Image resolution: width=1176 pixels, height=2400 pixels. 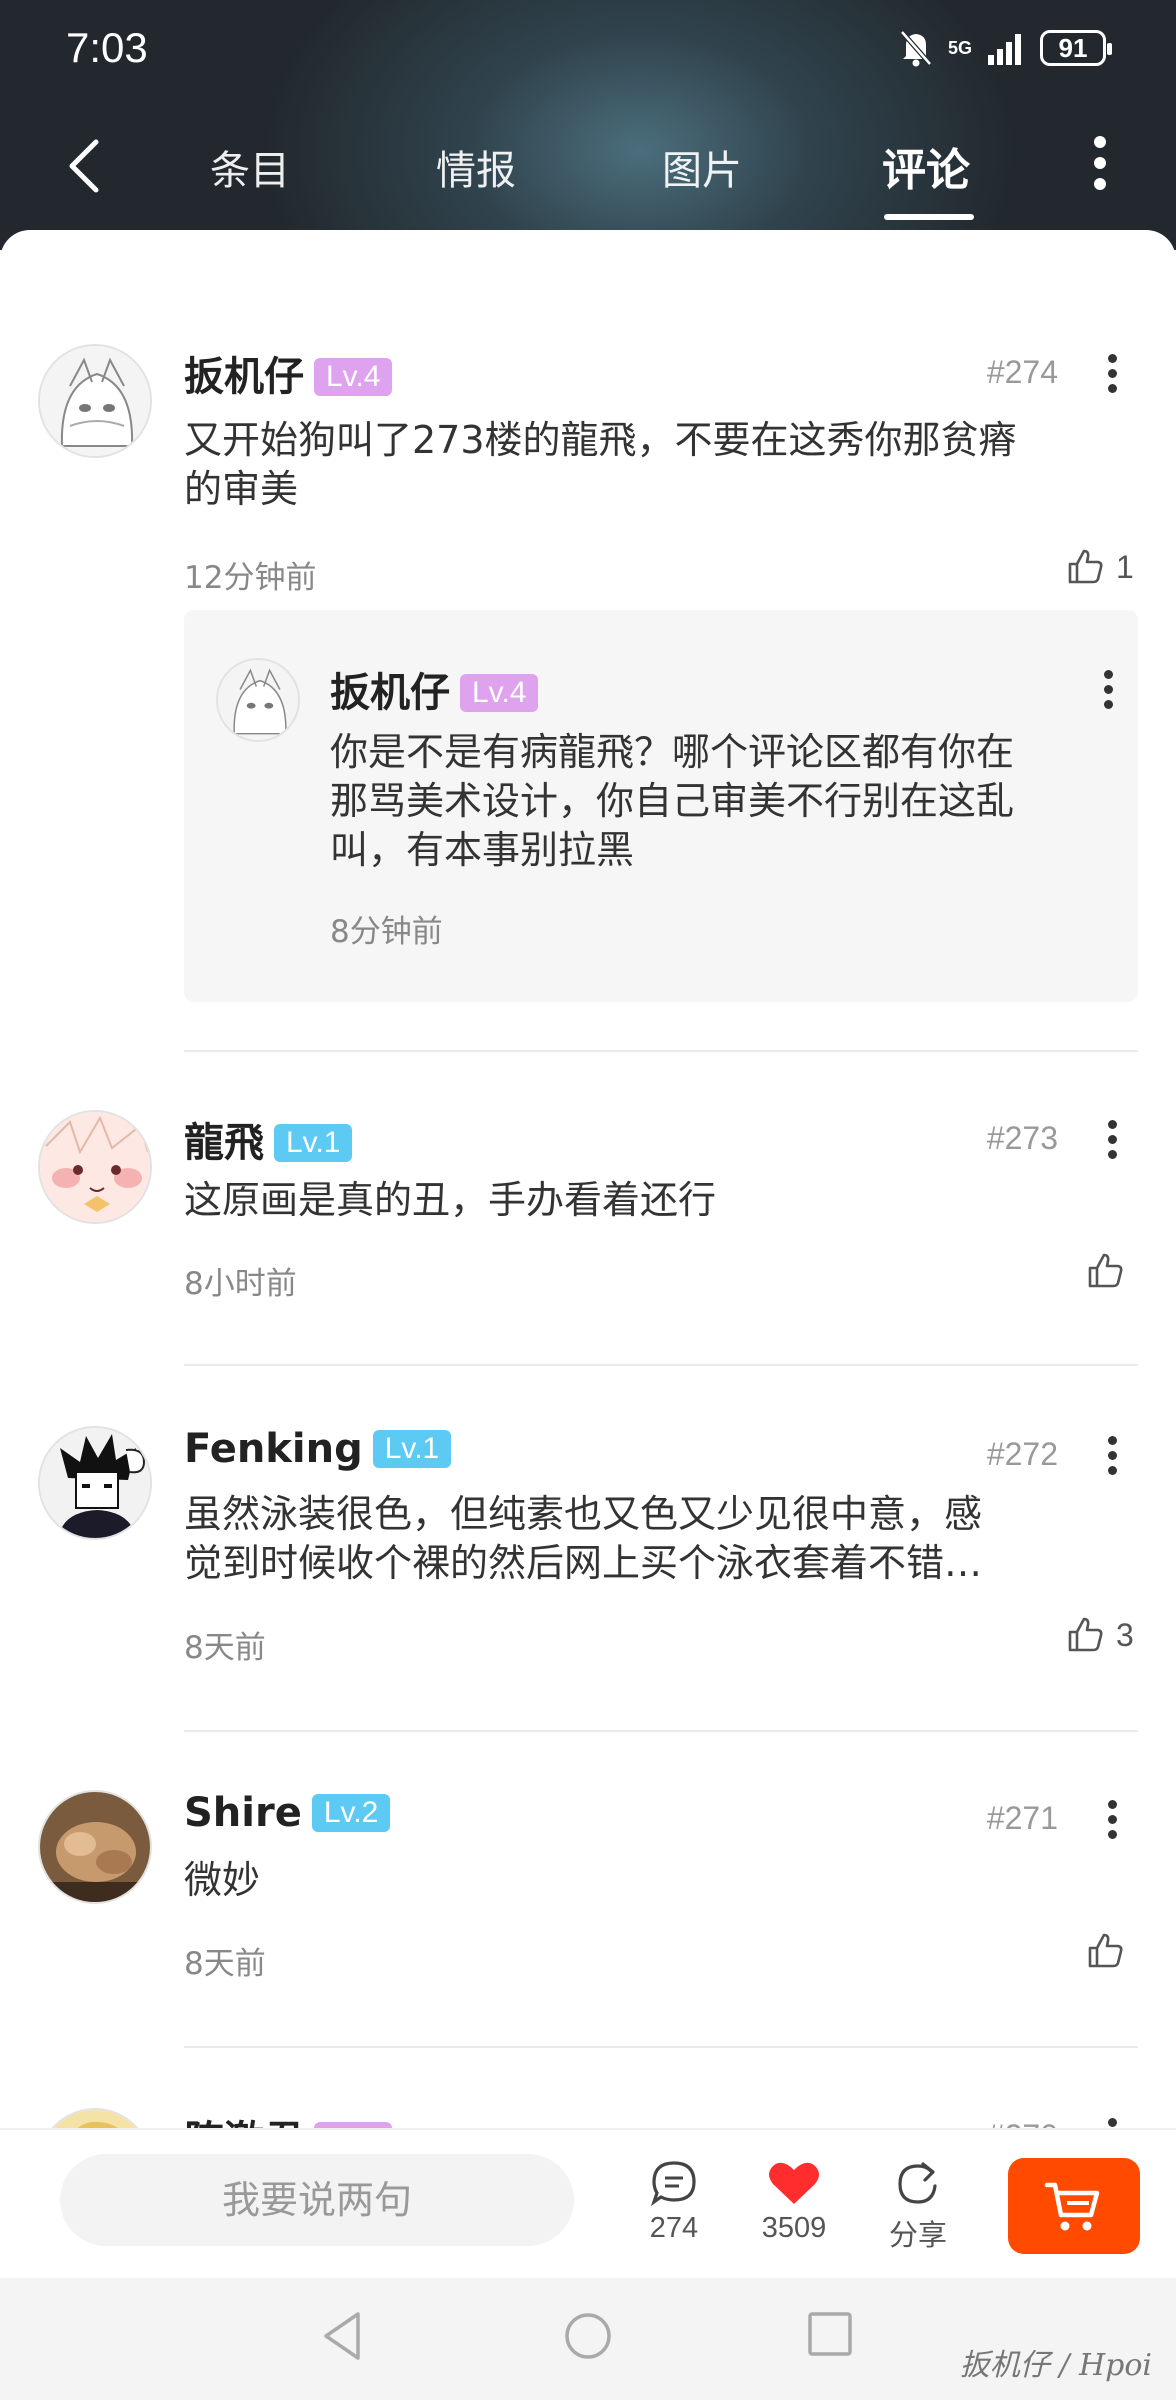 What do you see at coordinates (673, 2184) in the screenshot?
I see `comment-bubble-icon` at bounding box center [673, 2184].